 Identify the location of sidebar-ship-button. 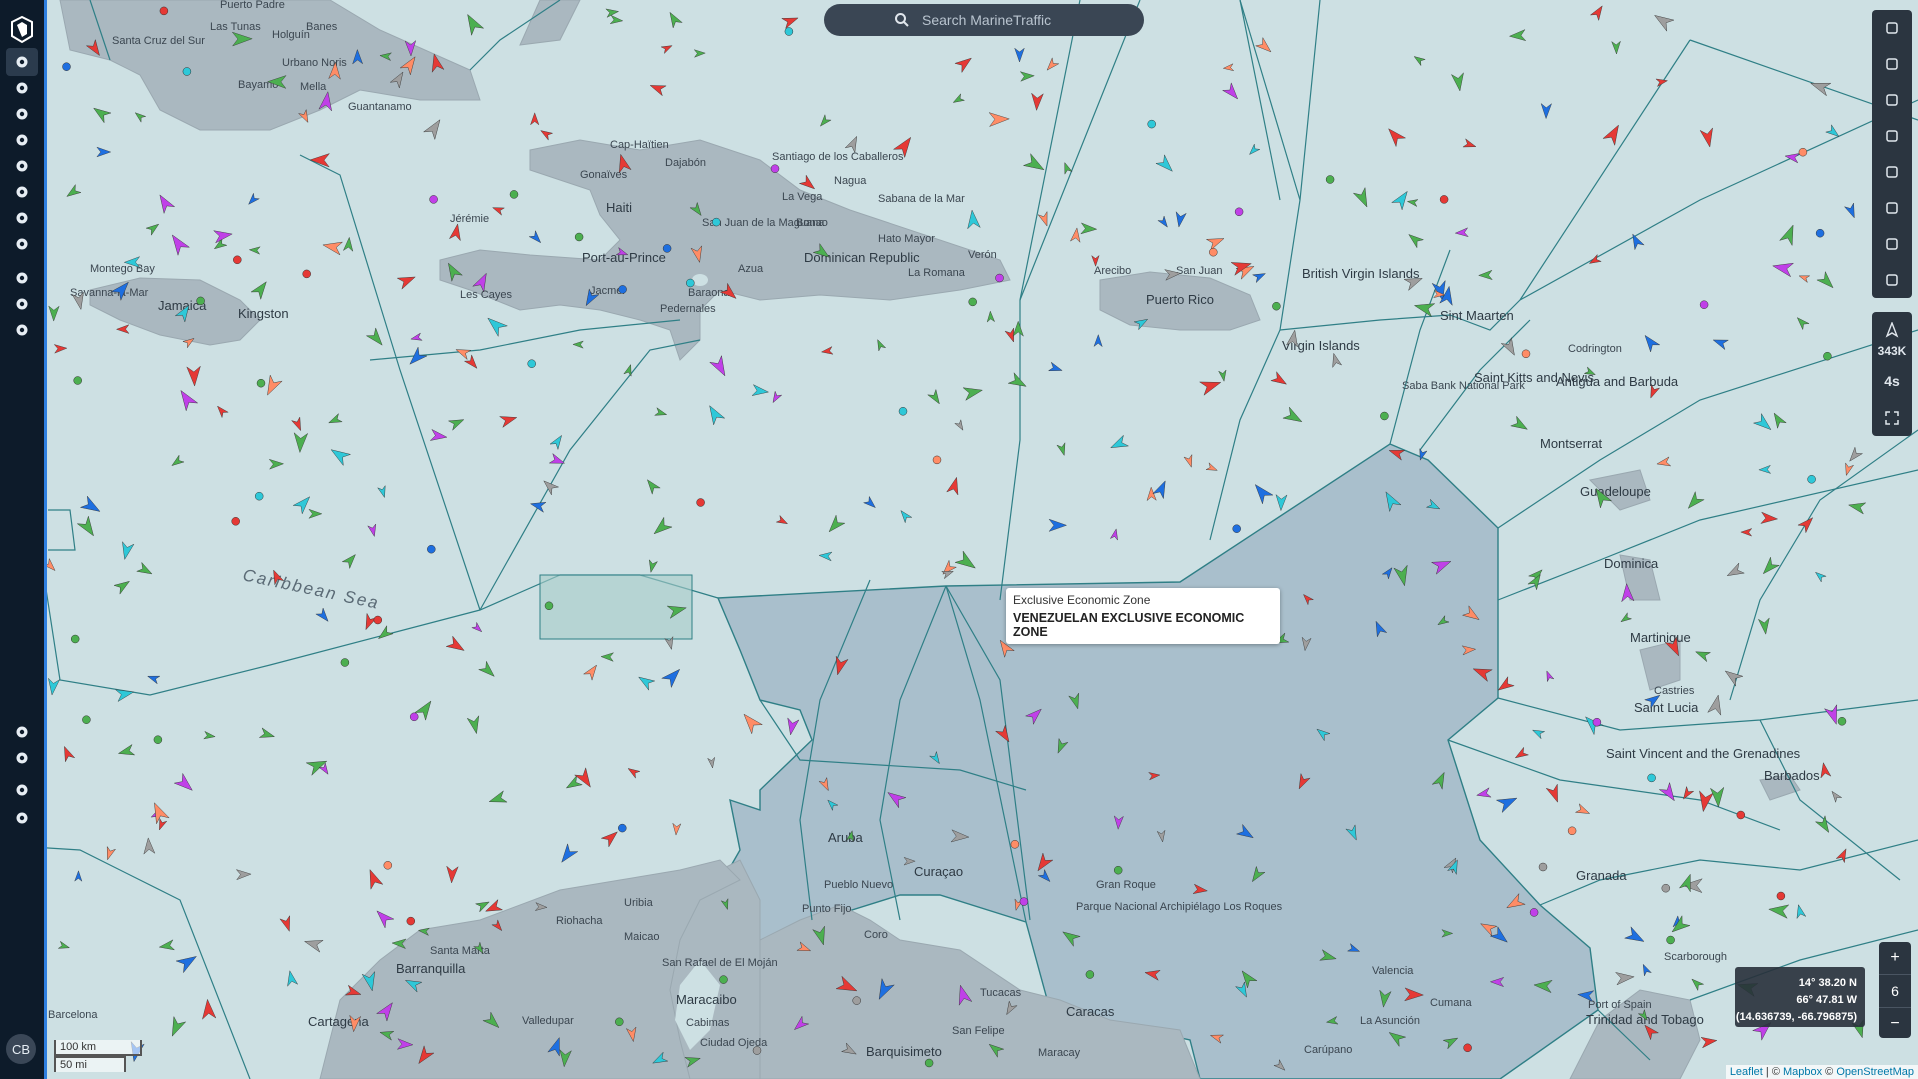
(22, 88).